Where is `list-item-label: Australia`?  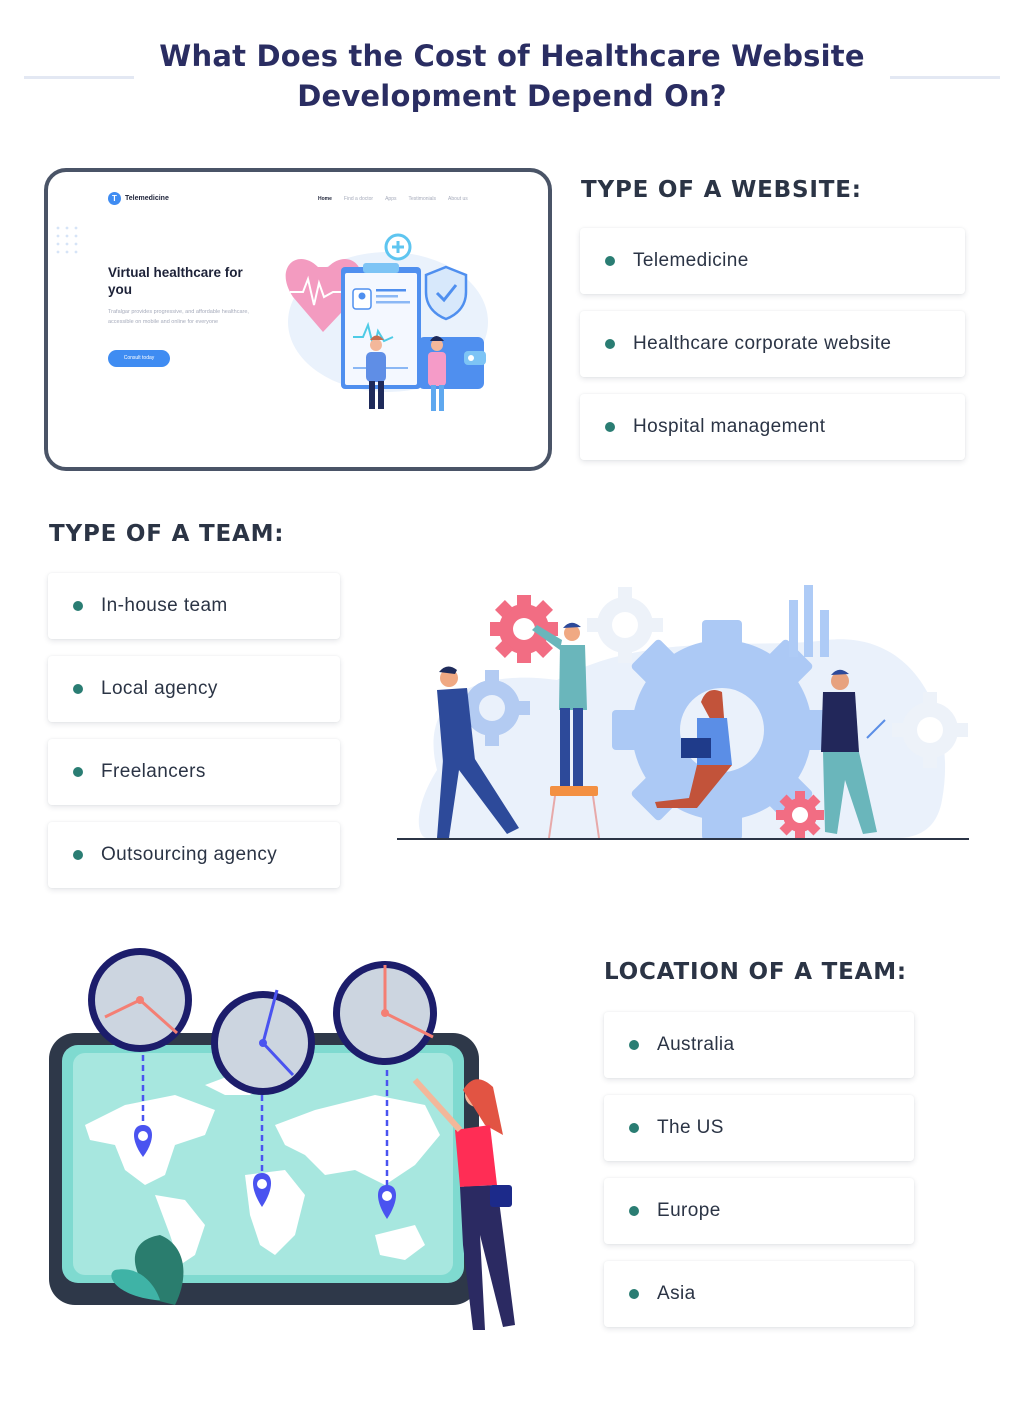 list-item-label: Australia is located at coordinates (696, 1044).